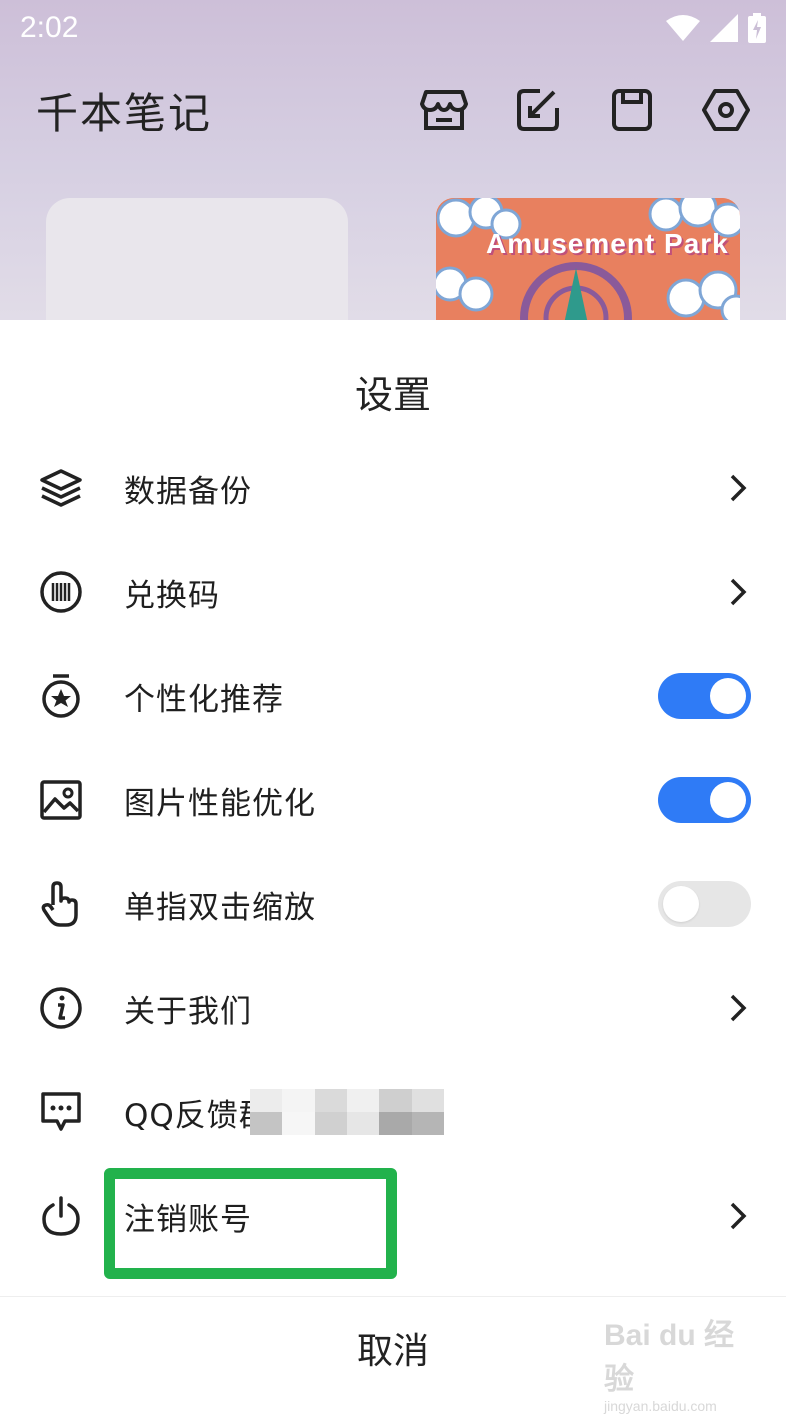  Describe the element at coordinates (393, 800) in the screenshot. I see `settings-row-image-optimization: 图片性能优化` at that location.